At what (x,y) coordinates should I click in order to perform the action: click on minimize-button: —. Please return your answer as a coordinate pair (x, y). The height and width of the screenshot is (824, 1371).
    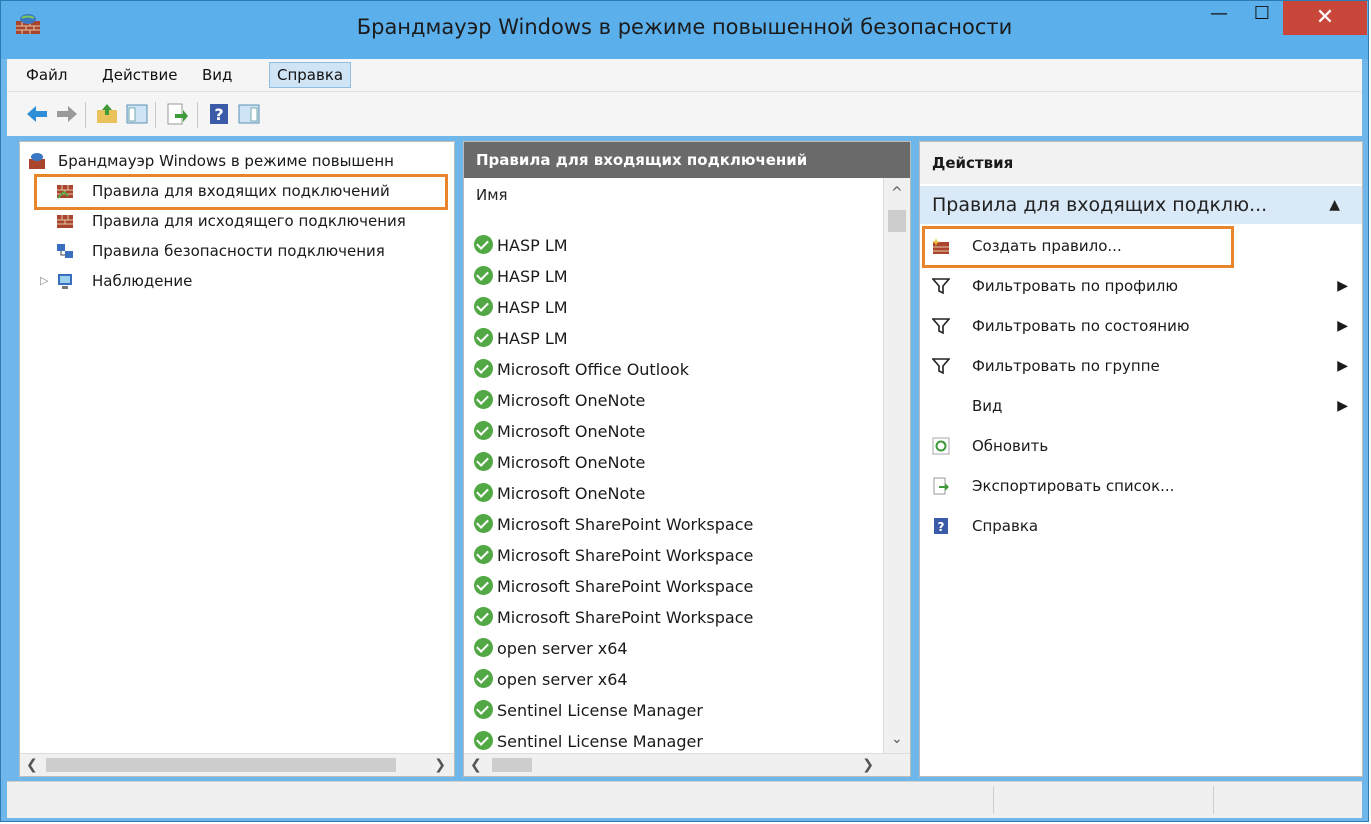
    Looking at the image, I should click on (1219, 17).